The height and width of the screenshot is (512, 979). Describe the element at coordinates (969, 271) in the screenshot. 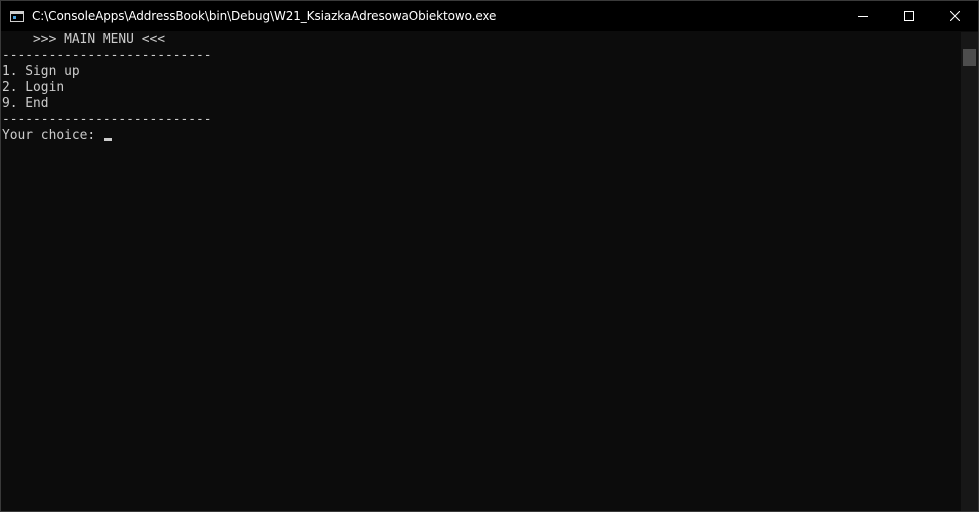

I see `vertical-scrollbar` at that location.